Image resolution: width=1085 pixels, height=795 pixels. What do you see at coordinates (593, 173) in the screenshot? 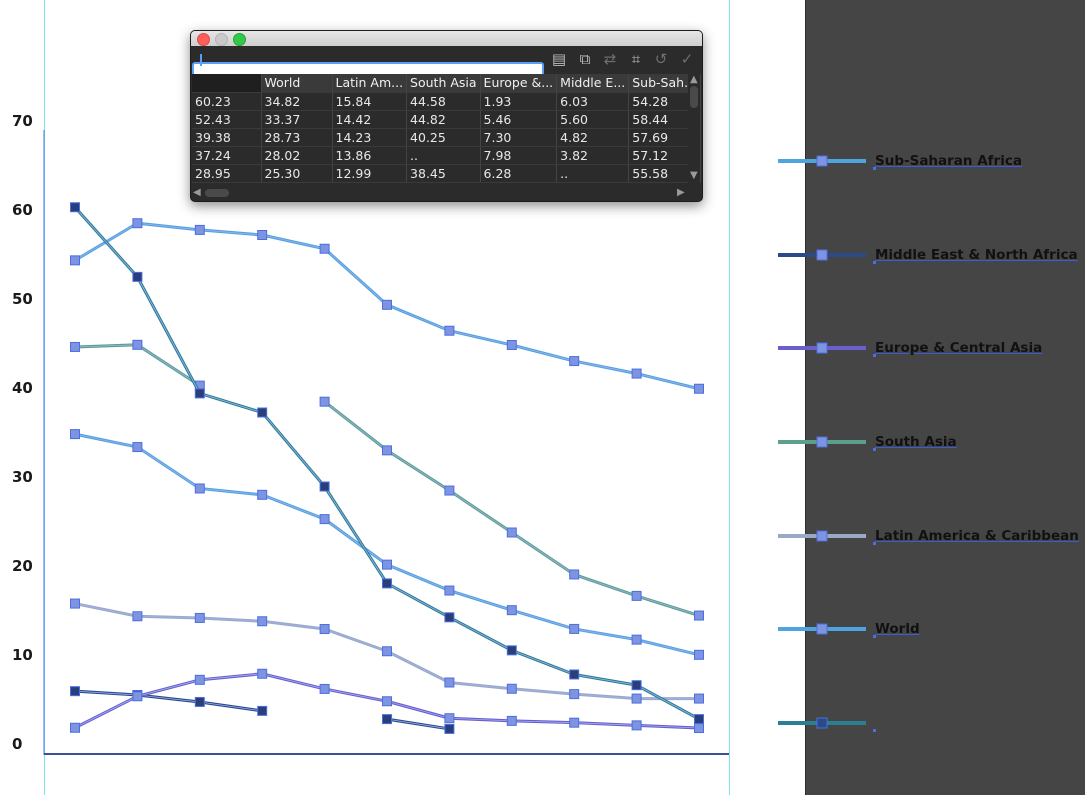
I see `table-cell: ..` at bounding box center [593, 173].